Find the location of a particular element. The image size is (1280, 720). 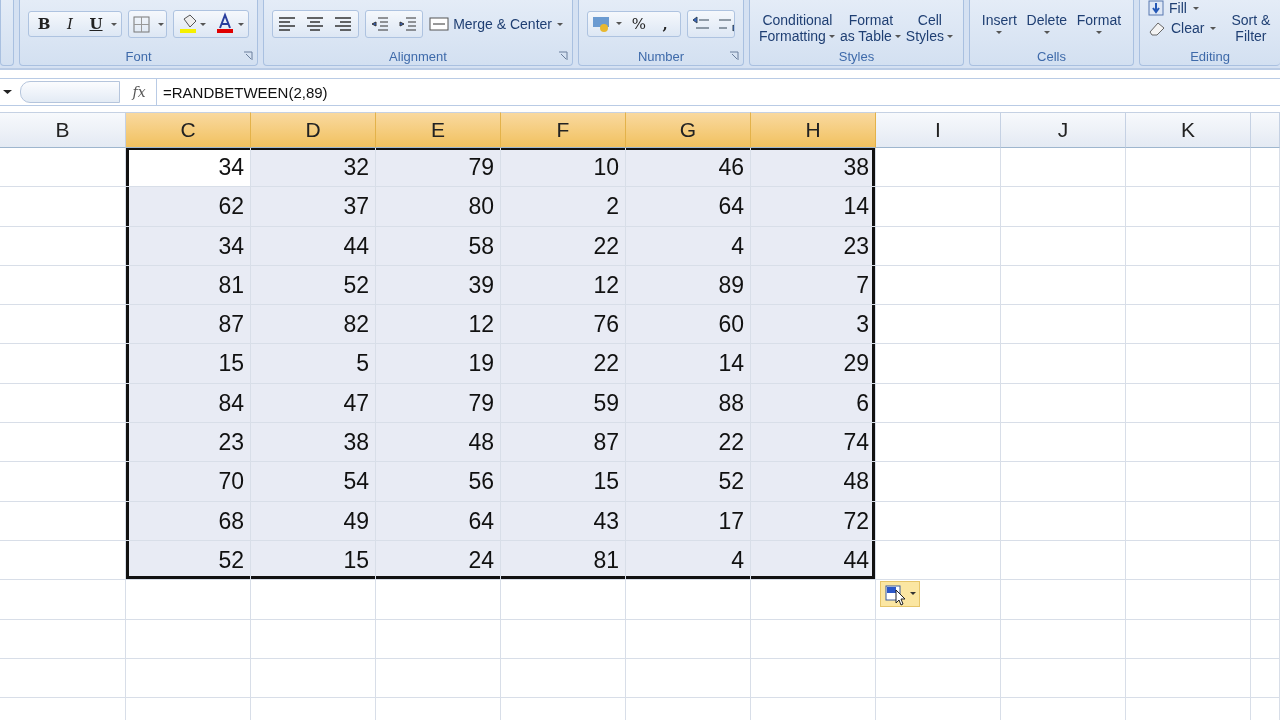

bold-button: B is located at coordinates (44, 23).